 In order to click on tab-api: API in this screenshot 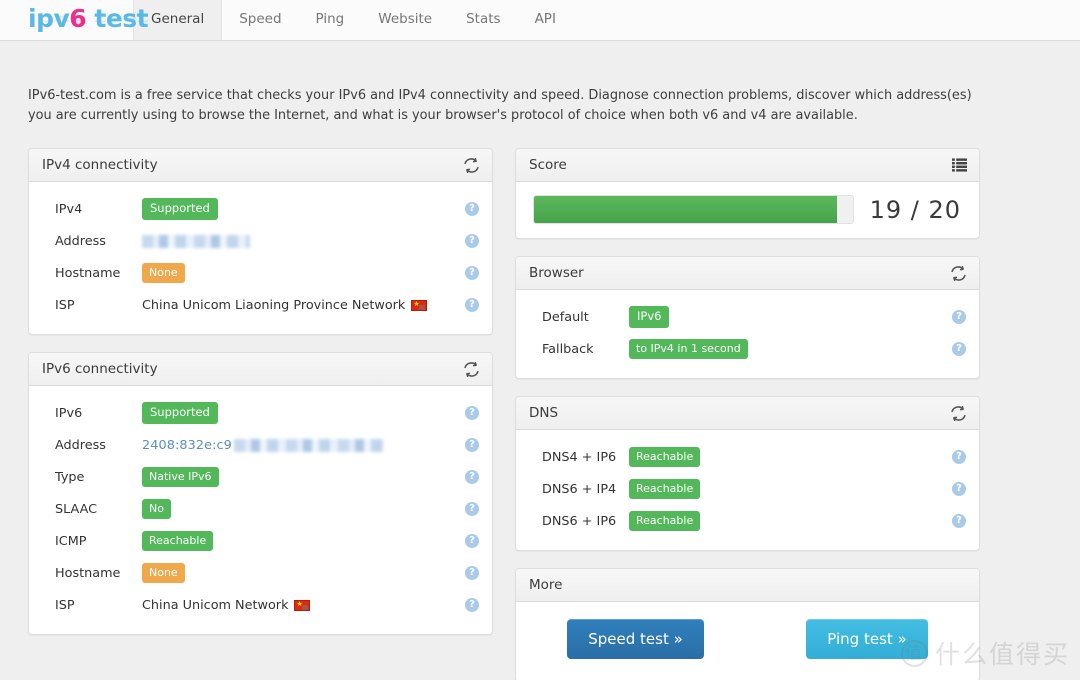, I will do `click(545, 20)`.